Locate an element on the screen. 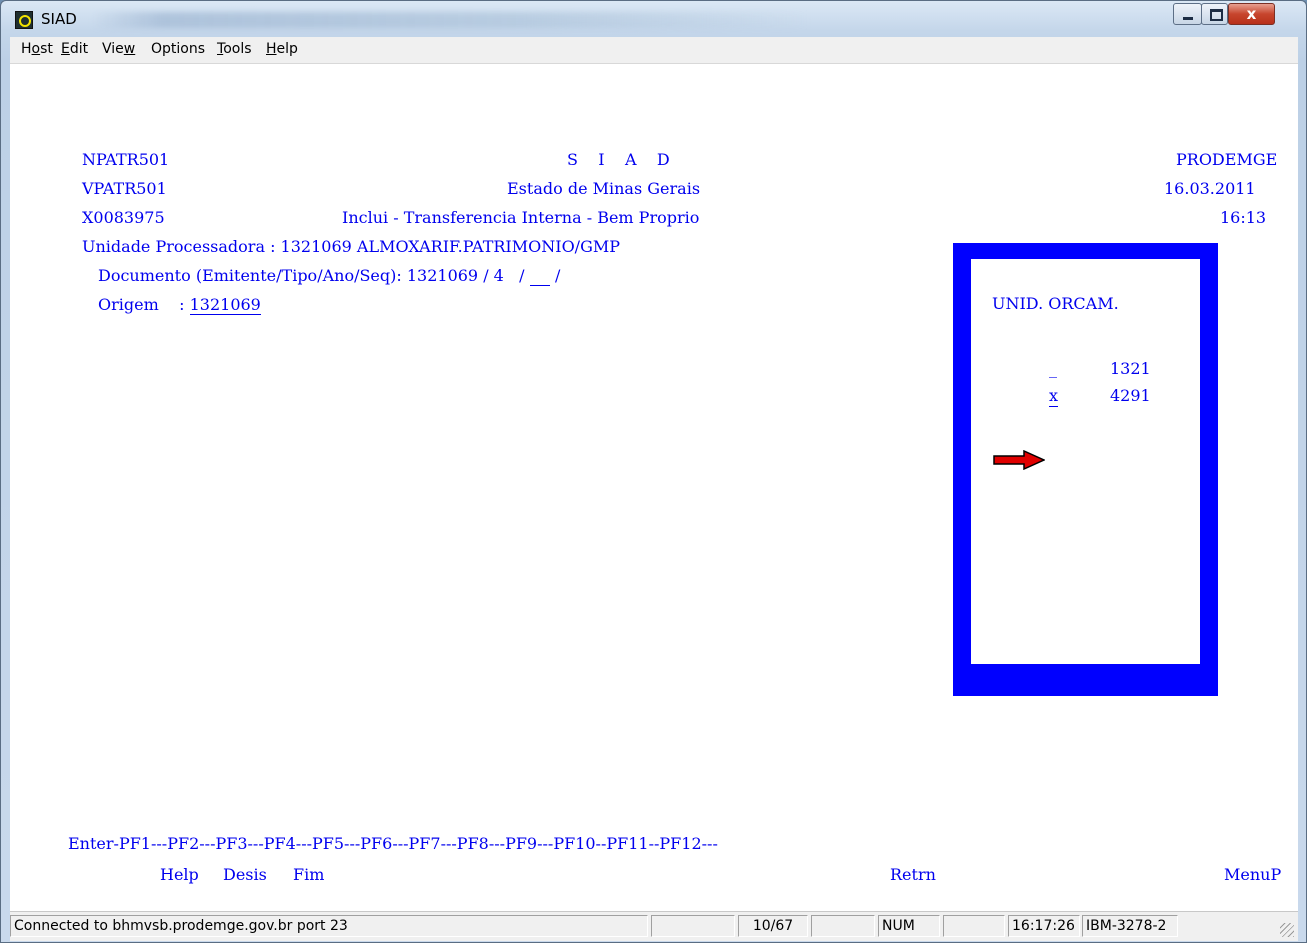 The height and width of the screenshot is (943, 1307). red-arrow-icon is located at coordinates (1019, 460).